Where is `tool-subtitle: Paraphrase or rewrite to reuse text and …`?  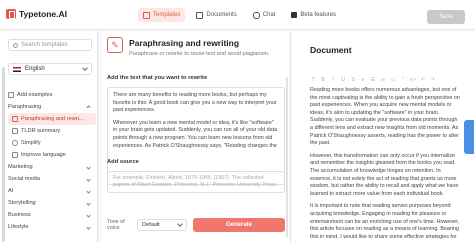
tool-subtitle: Paraphrase or rewrite to reuse text and … is located at coordinates (199, 54).